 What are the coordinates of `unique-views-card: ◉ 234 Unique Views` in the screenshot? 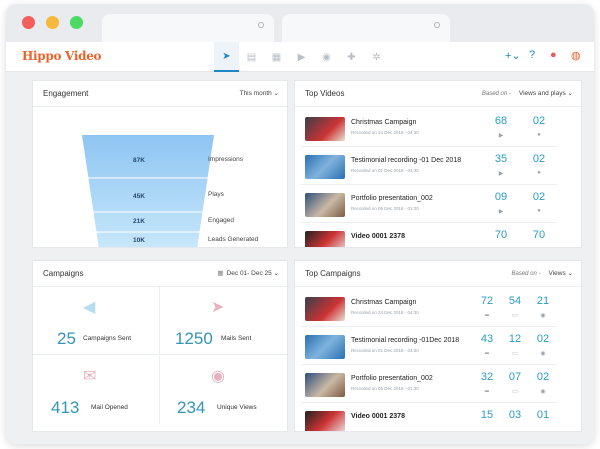 It's located at (224, 390).